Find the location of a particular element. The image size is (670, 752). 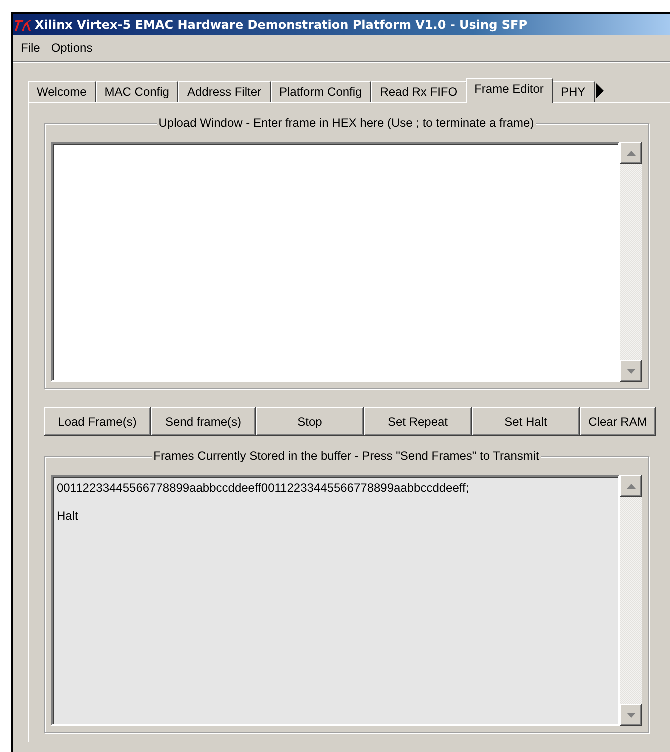

group-title: Frames Currently Stored in the buffer - Press "Send Frames" to Transmit is located at coordinates (347, 456).